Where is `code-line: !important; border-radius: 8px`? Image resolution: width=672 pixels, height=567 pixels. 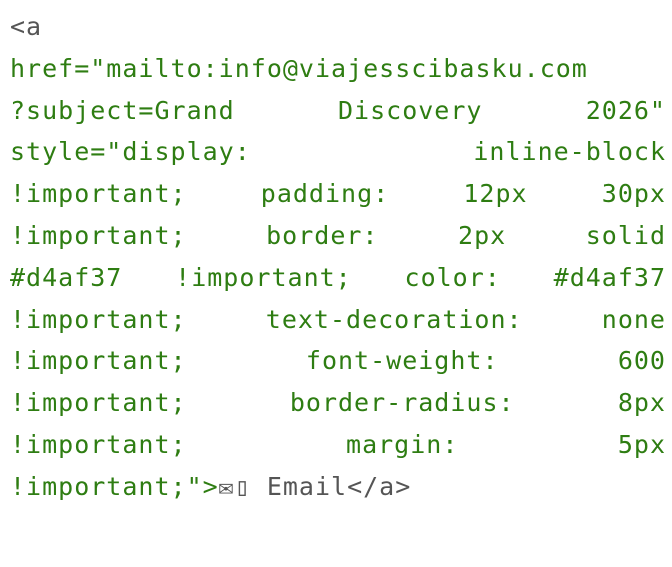 code-line: !important; border-radius: 8px is located at coordinates (338, 403).